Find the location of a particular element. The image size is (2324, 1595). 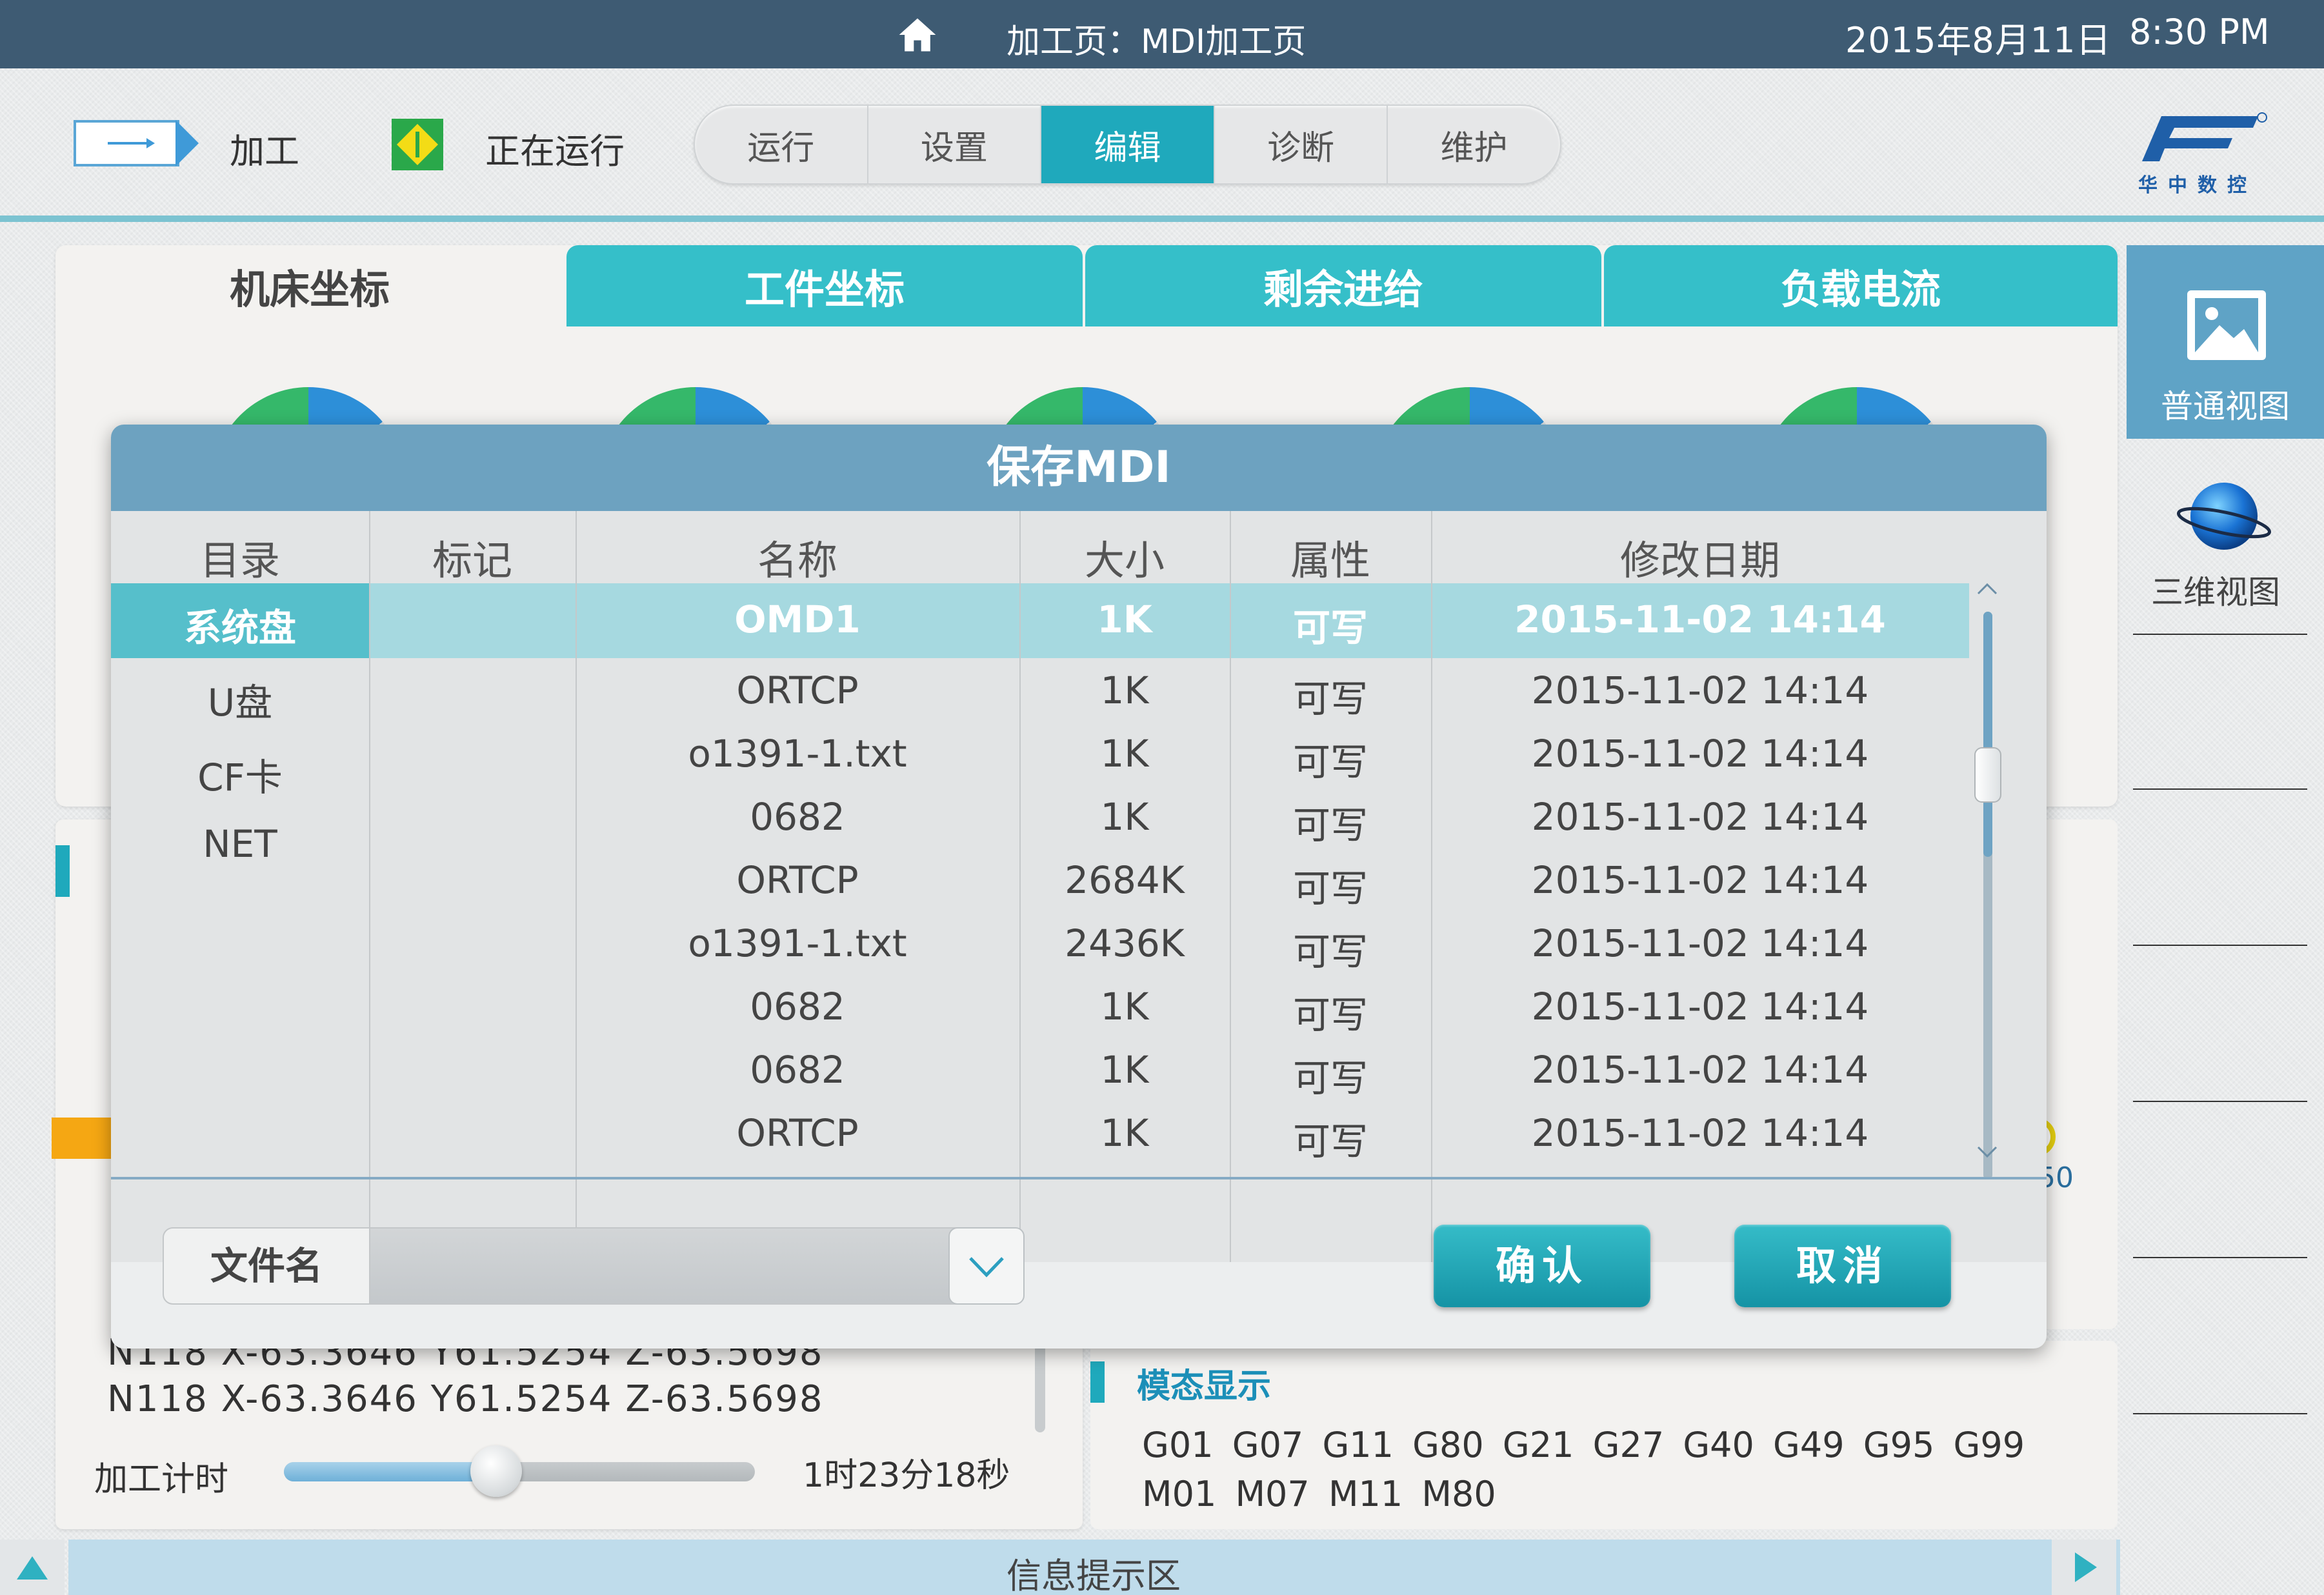

brand-logo: 华中数控 is located at coordinates (2203, 153).